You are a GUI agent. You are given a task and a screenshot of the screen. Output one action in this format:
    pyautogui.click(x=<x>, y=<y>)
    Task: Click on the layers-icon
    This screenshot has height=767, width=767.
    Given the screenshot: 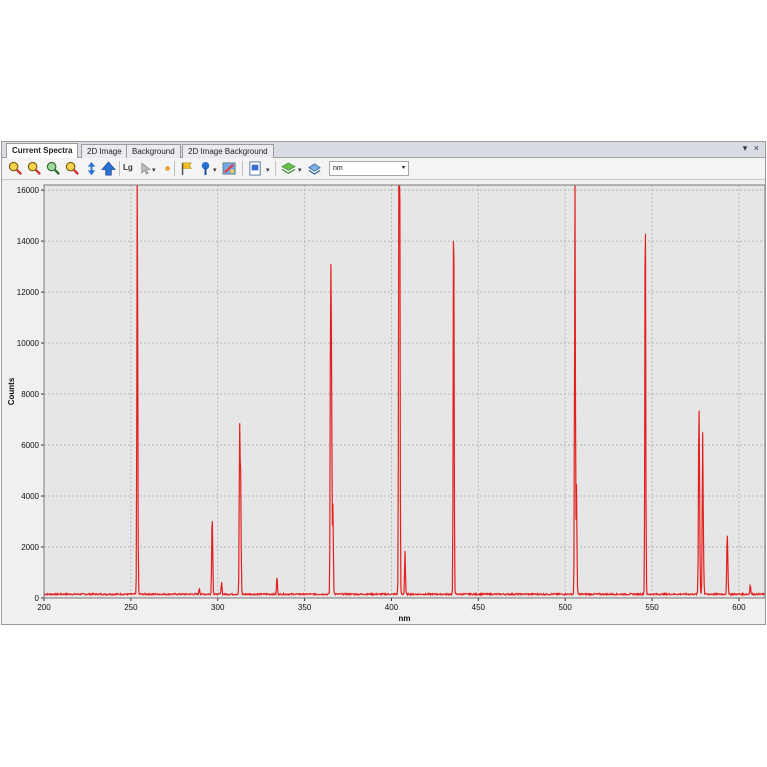 What is the action you would take?
    pyautogui.click(x=288, y=168)
    